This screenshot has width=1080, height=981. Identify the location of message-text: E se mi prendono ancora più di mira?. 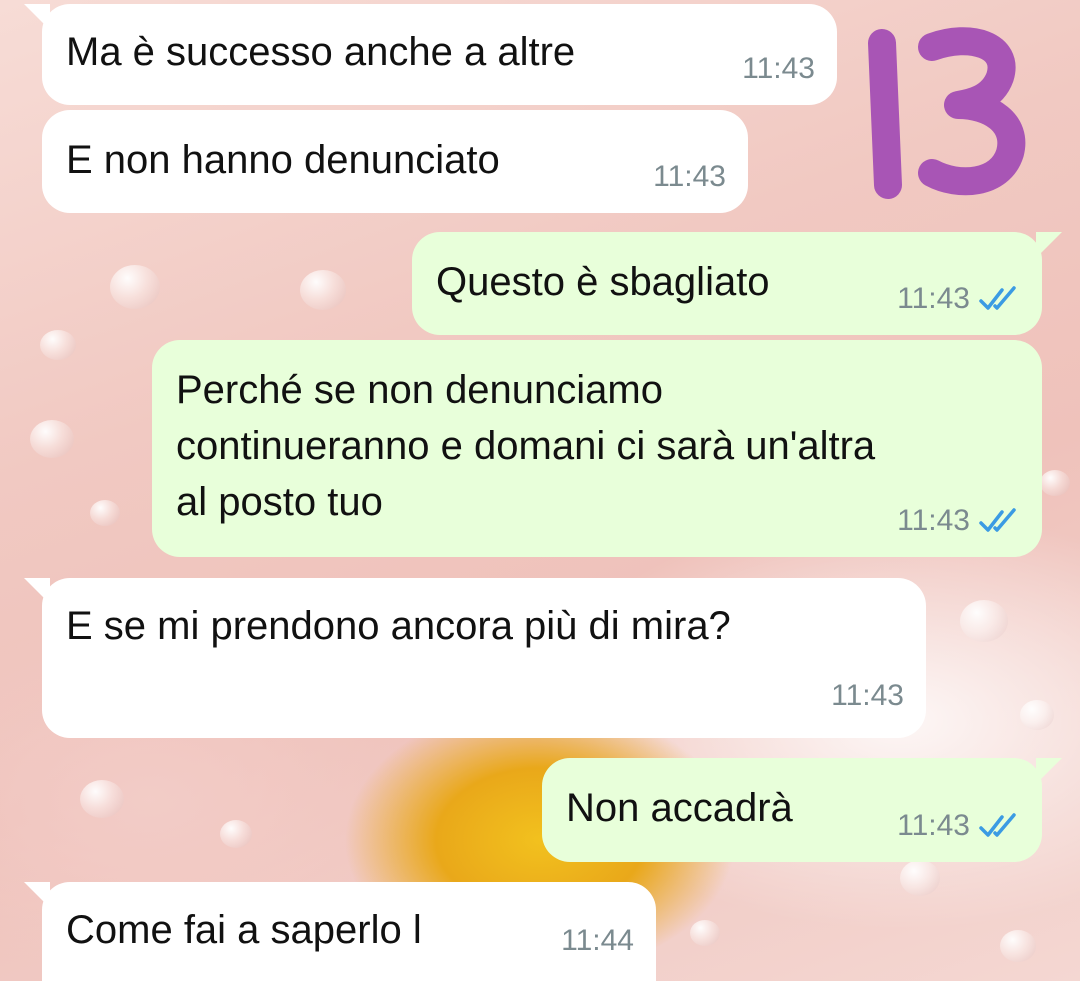
(398, 626).